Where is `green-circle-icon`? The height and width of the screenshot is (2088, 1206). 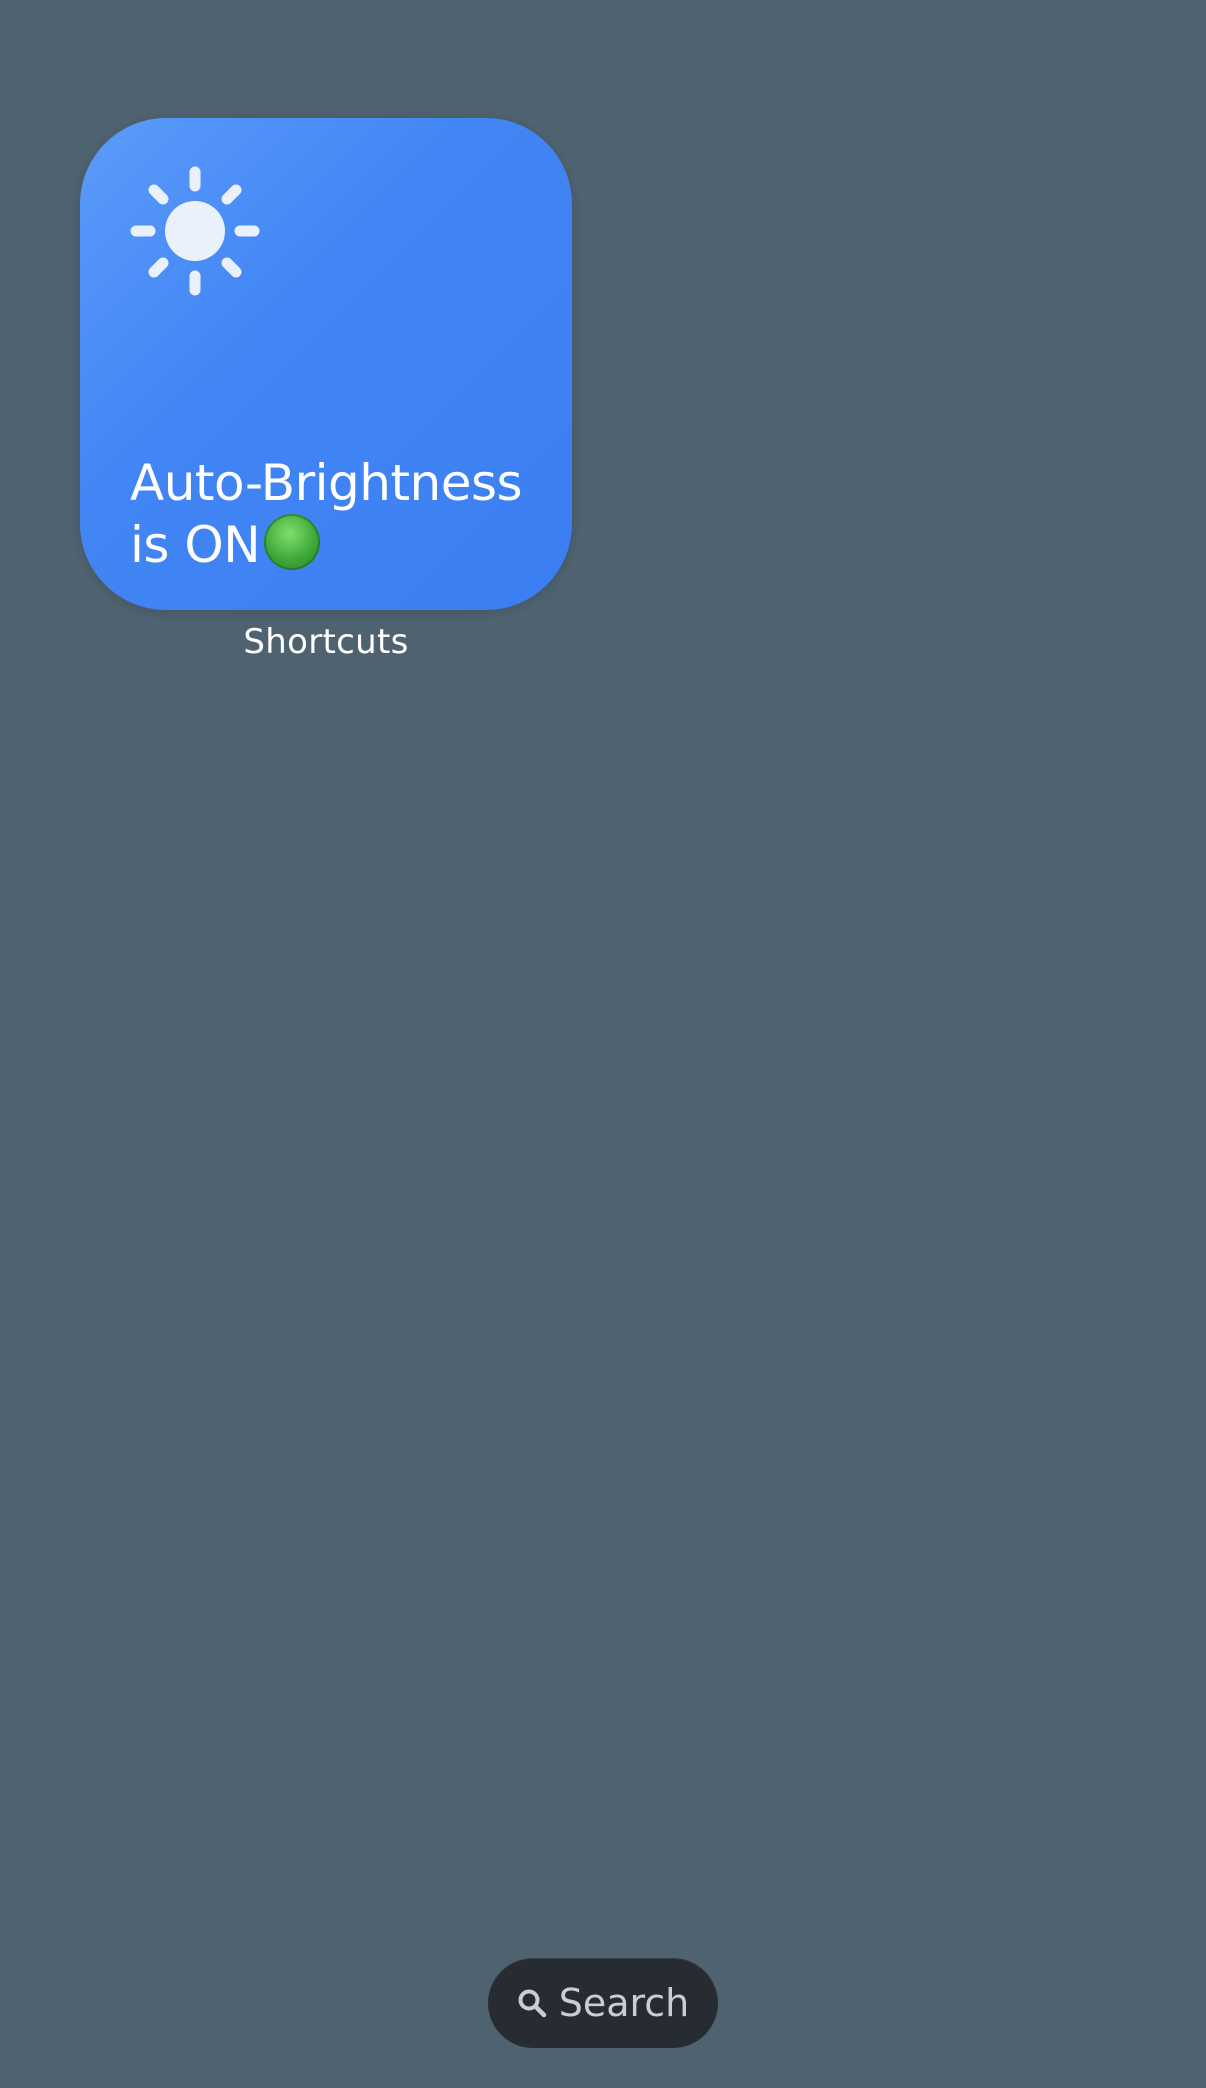
green-circle-icon is located at coordinates (292, 542).